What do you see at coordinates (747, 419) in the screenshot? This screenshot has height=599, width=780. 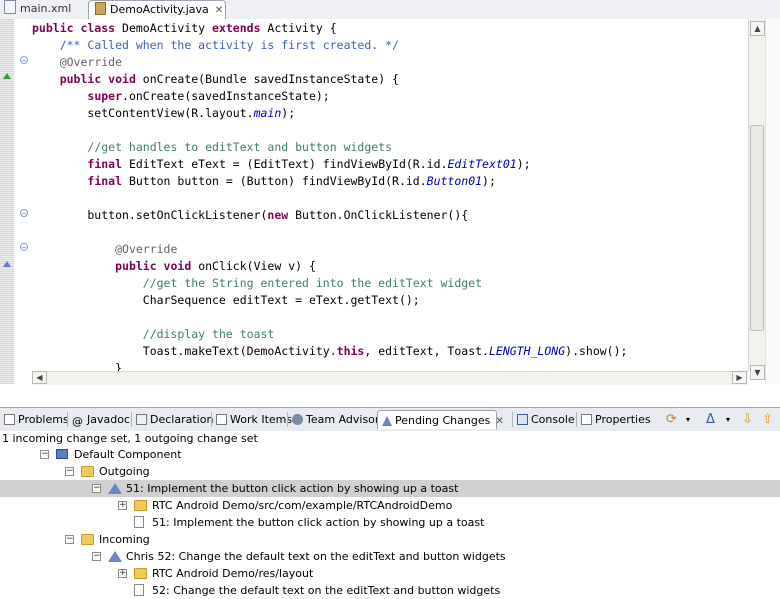 I see `next-icon: ⇩` at bounding box center [747, 419].